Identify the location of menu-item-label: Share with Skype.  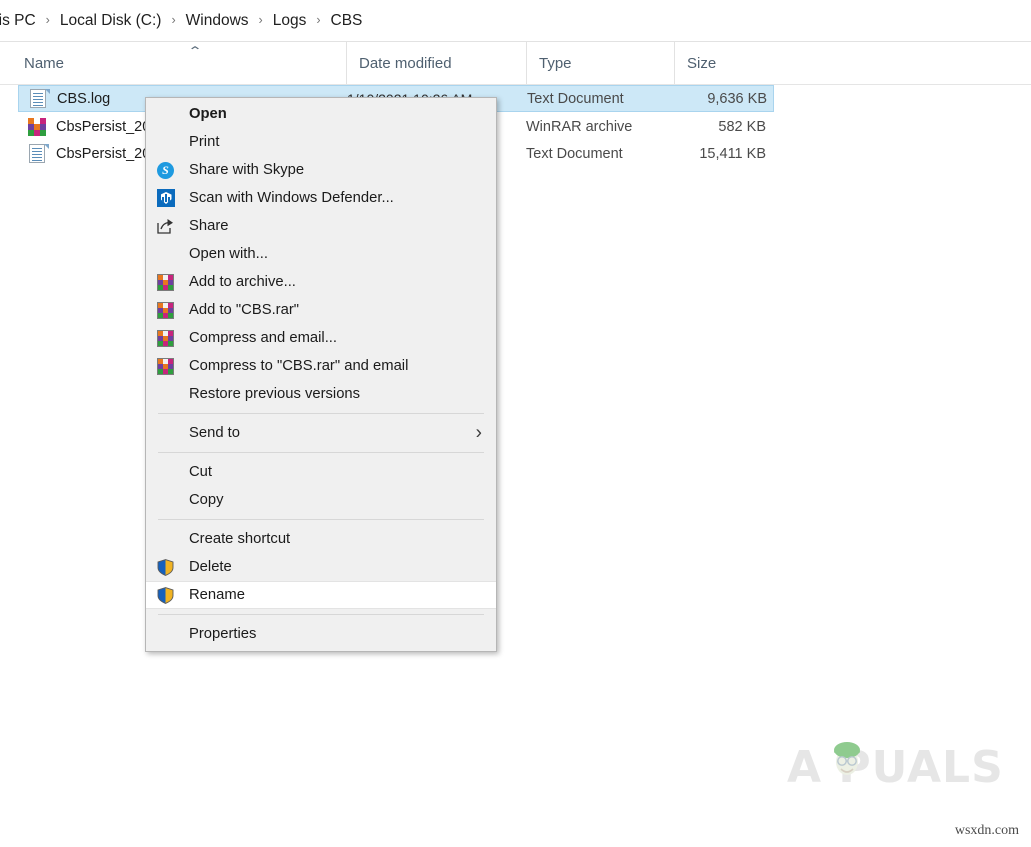
(247, 170).